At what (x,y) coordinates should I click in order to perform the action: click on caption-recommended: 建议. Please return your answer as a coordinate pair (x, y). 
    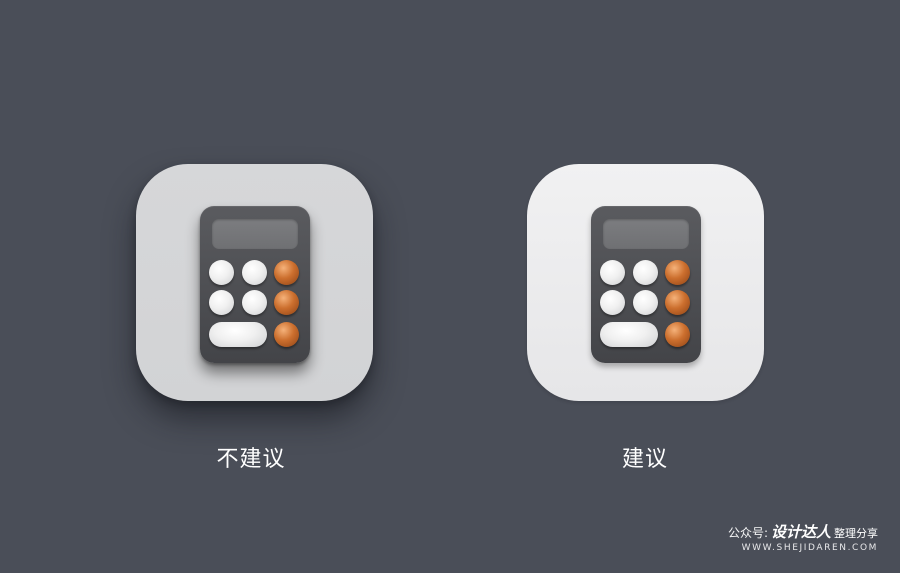
    Looking at the image, I should click on (644, 459).